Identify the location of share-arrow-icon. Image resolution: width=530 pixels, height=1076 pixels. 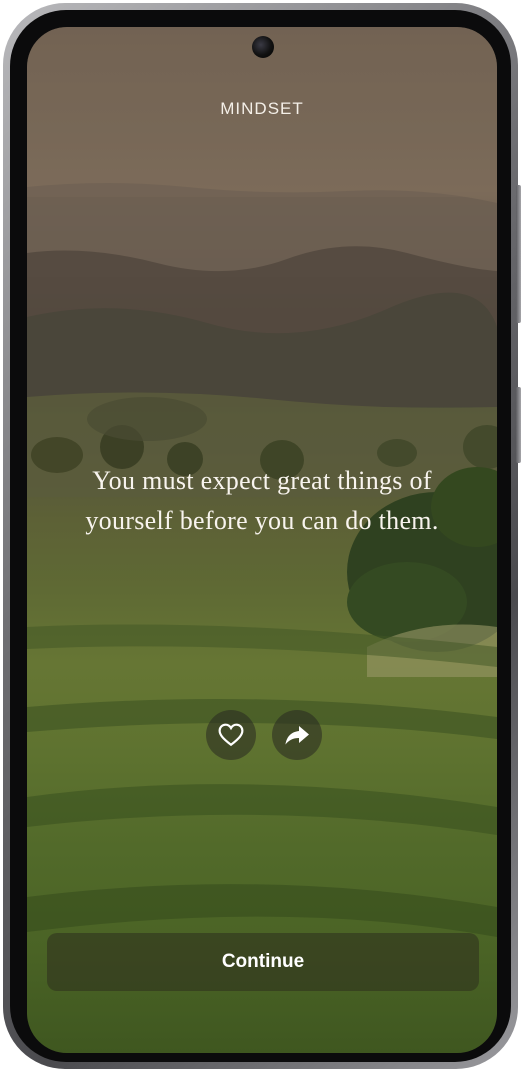
(297, 735).